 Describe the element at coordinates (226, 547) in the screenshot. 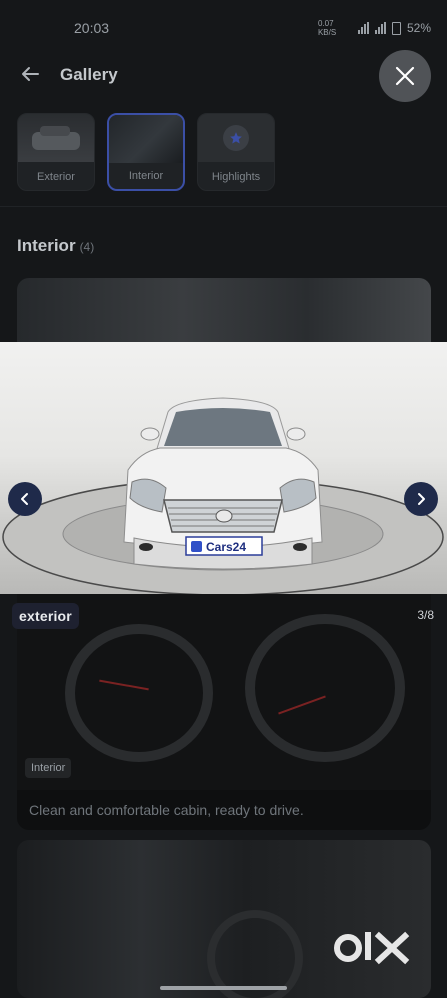

I see `plate-text: Cars24` at that location.